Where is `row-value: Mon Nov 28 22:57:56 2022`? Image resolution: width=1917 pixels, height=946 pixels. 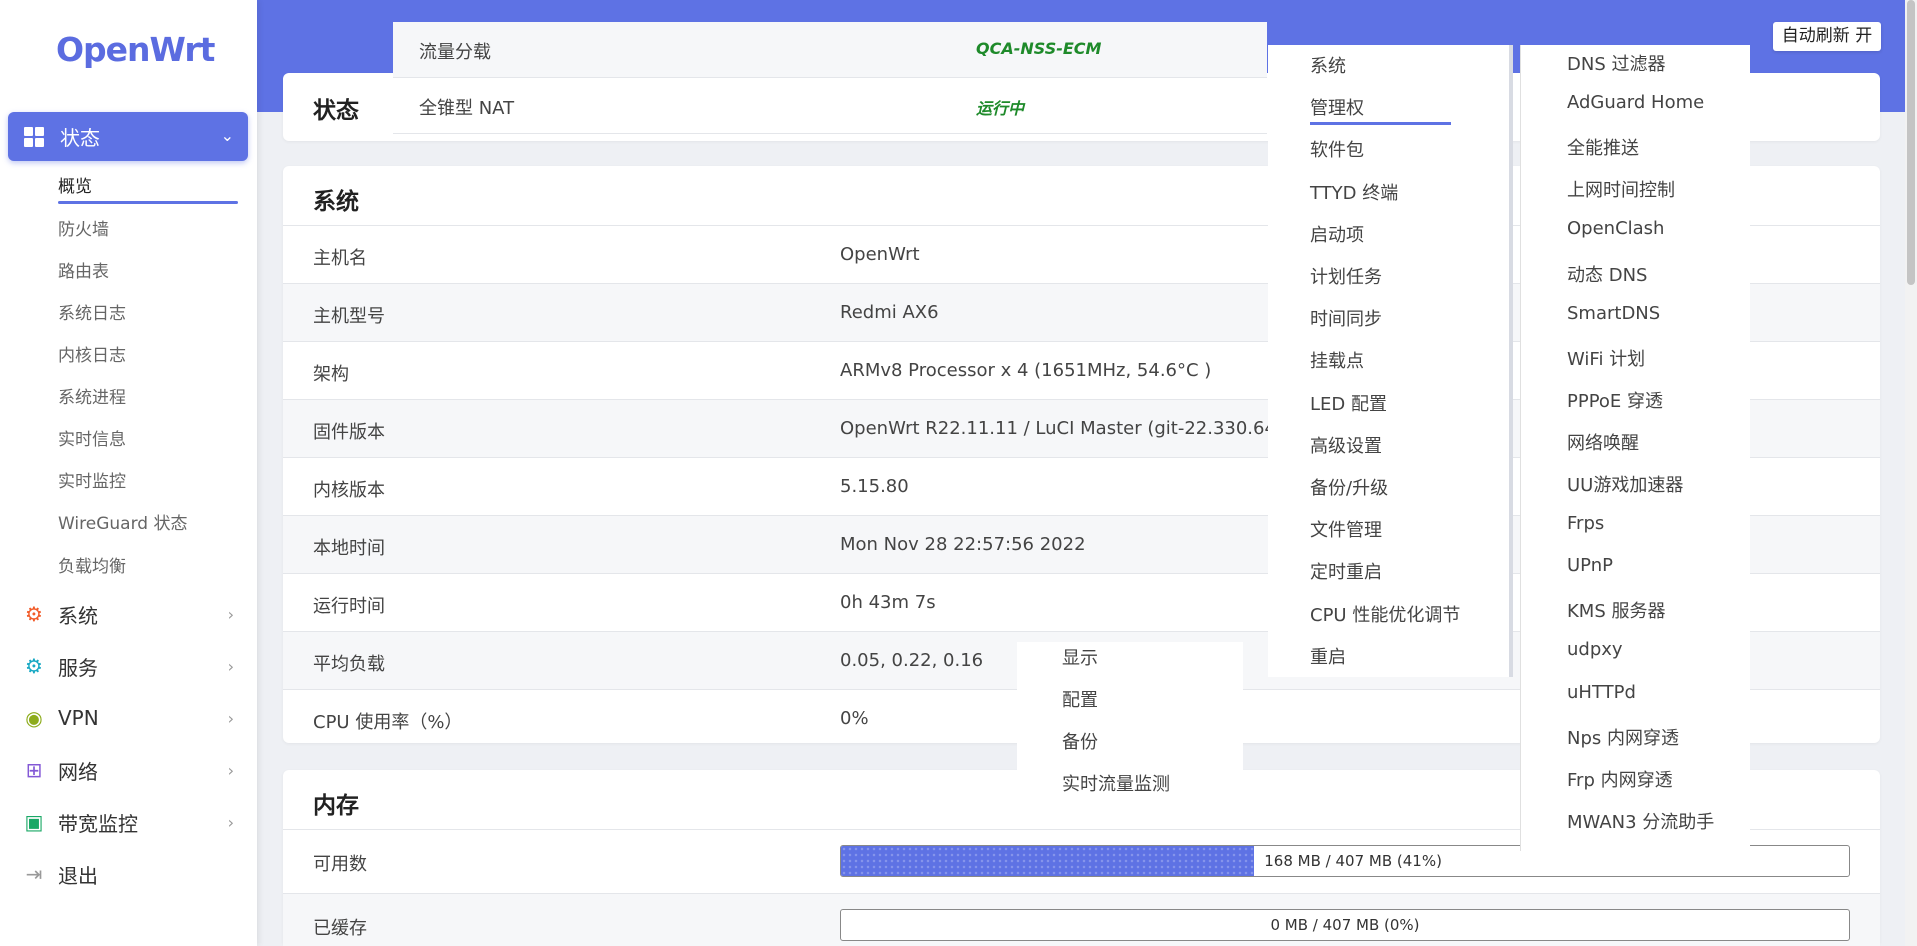
row-value: Mon Nov 28 22:57:56 2022 is located at coordinates (963, 544).